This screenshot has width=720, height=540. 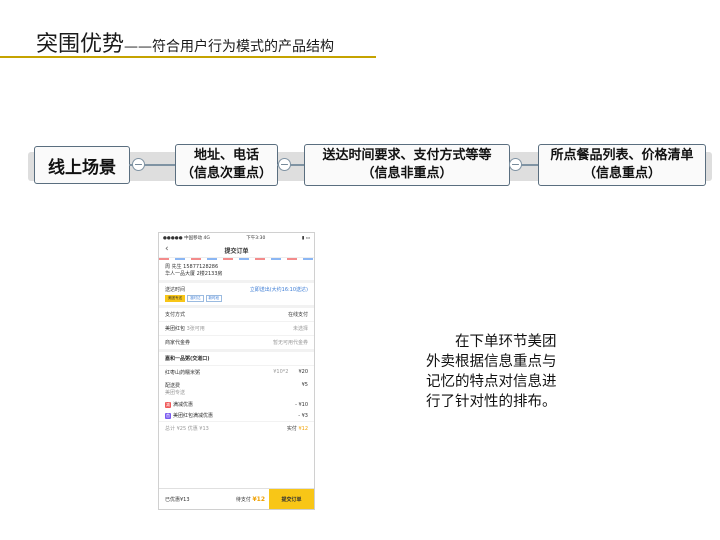 What do you see at coordinates (80, 44) in the screenshot?
I see `title-main: 突围优势` at bounding box center [80, 44].